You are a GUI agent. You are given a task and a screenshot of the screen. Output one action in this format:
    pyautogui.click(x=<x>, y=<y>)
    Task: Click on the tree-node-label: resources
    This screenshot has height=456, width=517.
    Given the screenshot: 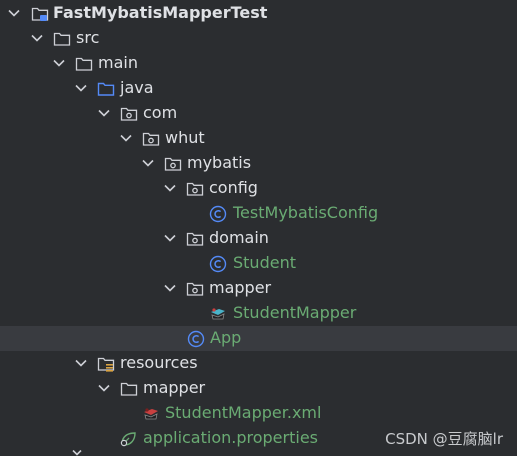 What is the action you would take?
    pyautogui.click(x=159, y=362)
    